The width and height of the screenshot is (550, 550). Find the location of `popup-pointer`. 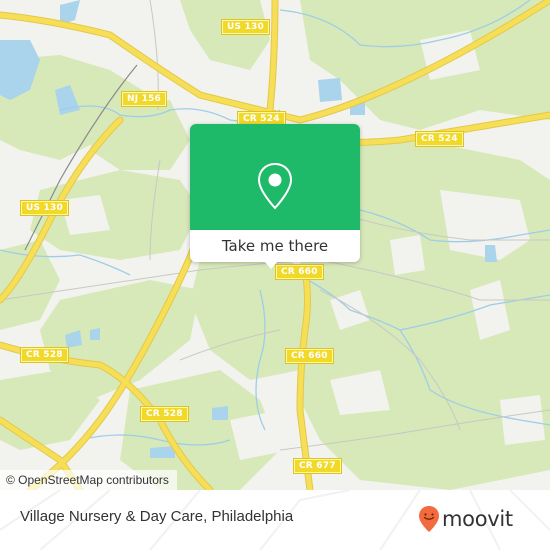

popup-pointer is located at coordinates (271, 265).